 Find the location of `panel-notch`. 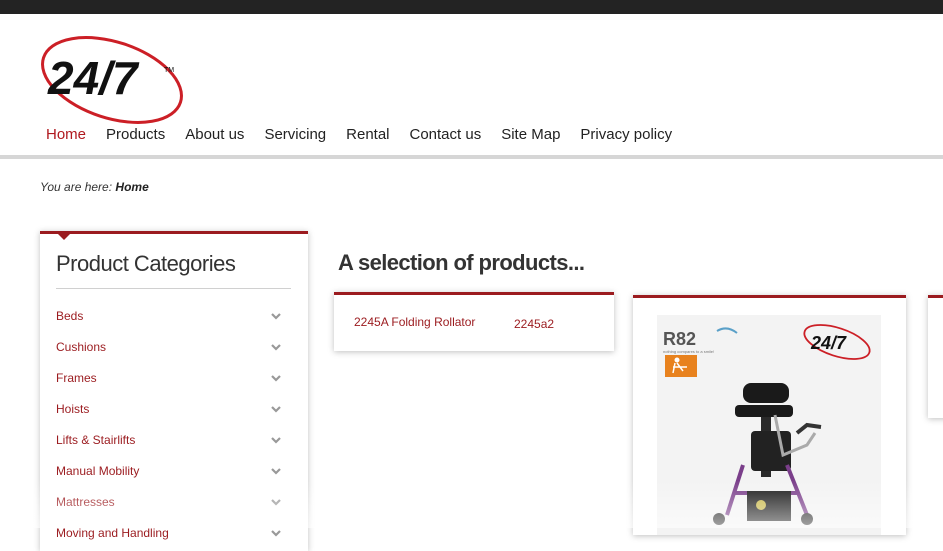

panel-notch is located at coordinates (64, 237).